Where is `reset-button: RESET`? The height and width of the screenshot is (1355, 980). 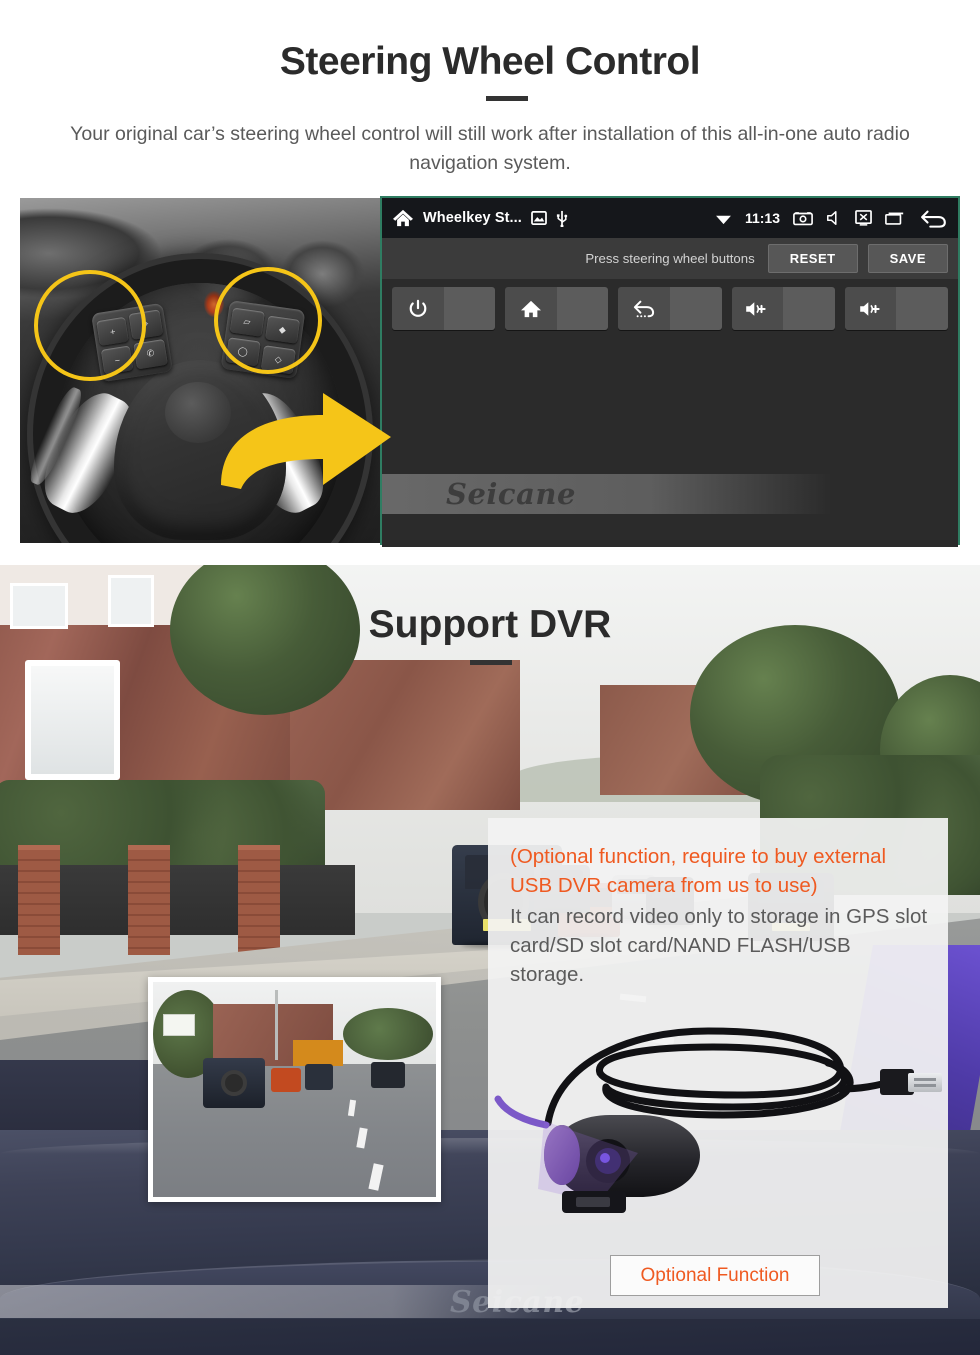
reset-button: RESET is located at coordinates (812, 258).